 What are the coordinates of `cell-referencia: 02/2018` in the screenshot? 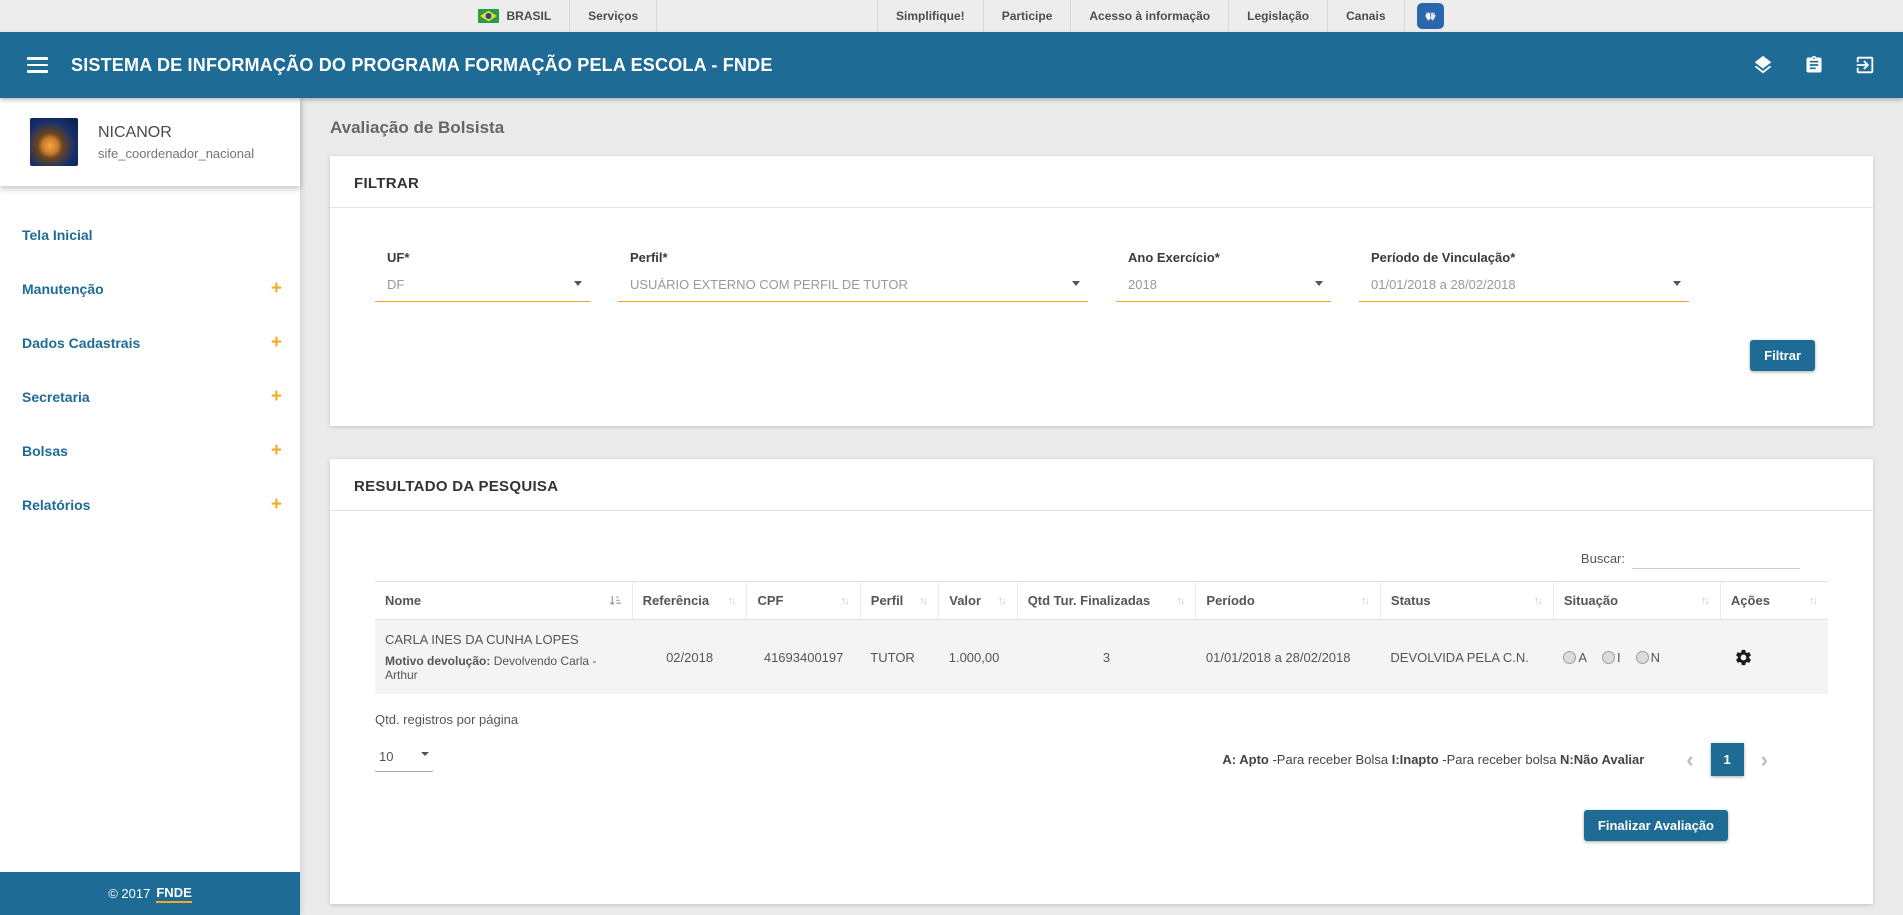 It's located at (689, 656).